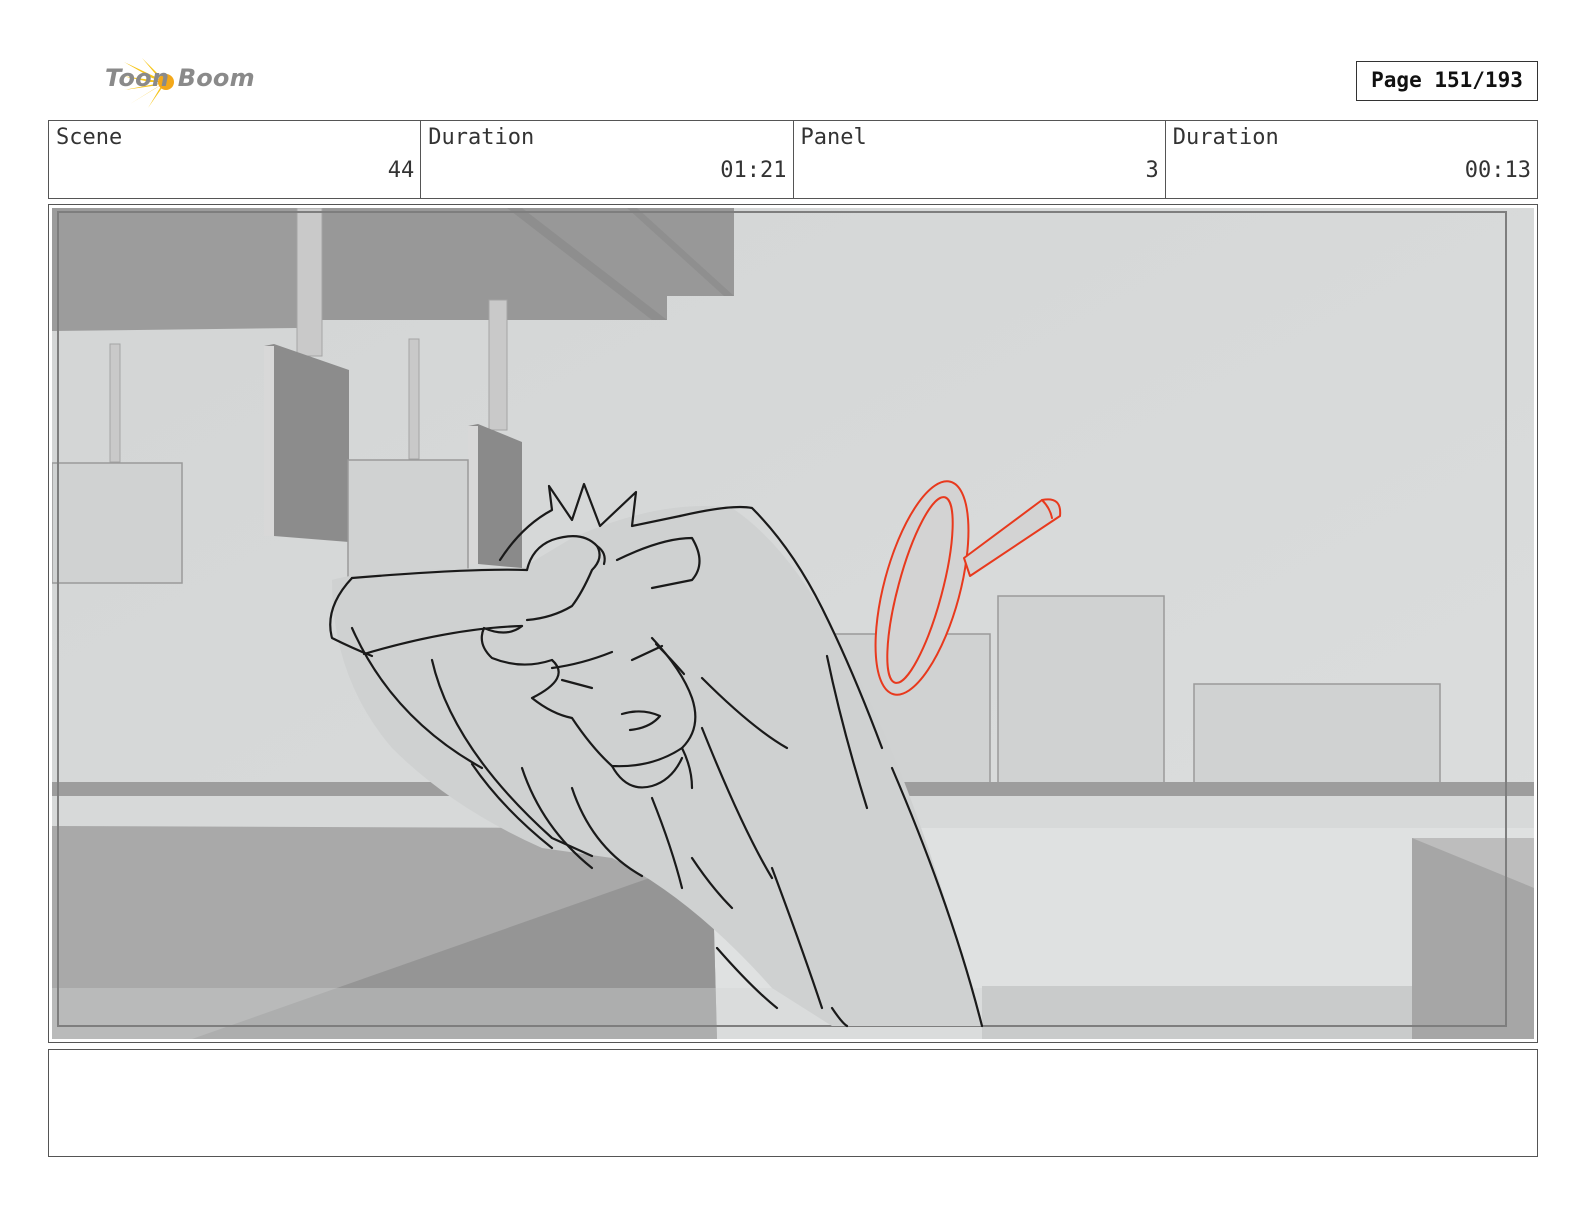 The height and width of the screenshot is (1224, 1584). What do you see at coordinates (1447, 81) in the screenshot?
I see `page-indicator: Page 151/193` at bounding box center [1447, 81].